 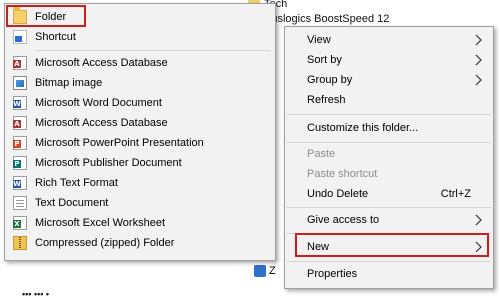 What do you see at coordinates (105, 243) in the screenshot?
I see `menu-item-label: Compressed (zipped) Folder` at bounding box center [105, 243].